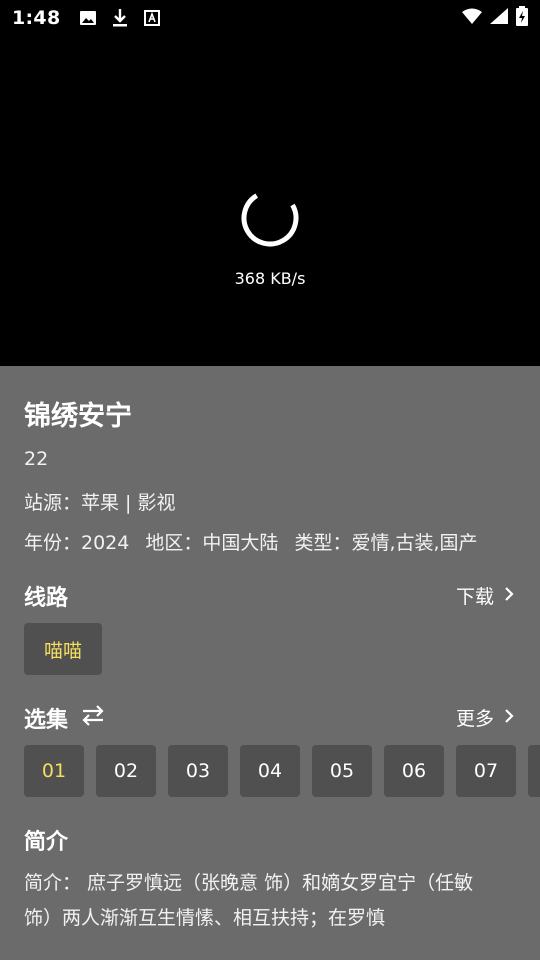  What do you see at coordinates (46, 598) in the screenshot?
I see `route-heading: 线路` at bounding box center [46, 598].